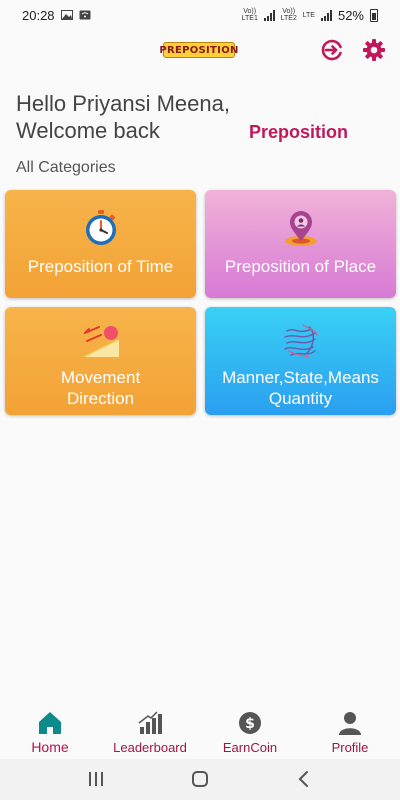  I want to click on category-label: Preposition of Place, so click(300, 266).